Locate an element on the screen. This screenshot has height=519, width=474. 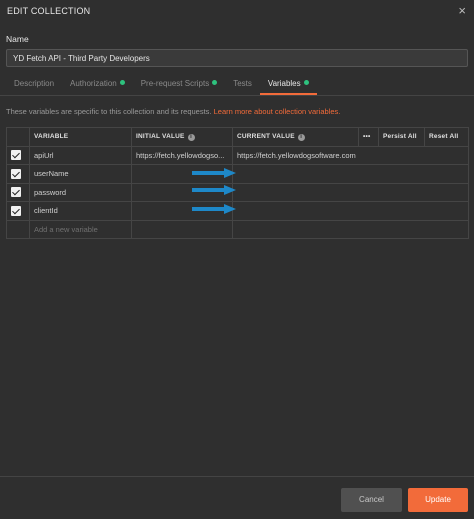
dialog-title: EDIT COLLECTION is located at coordinates (49, 11).